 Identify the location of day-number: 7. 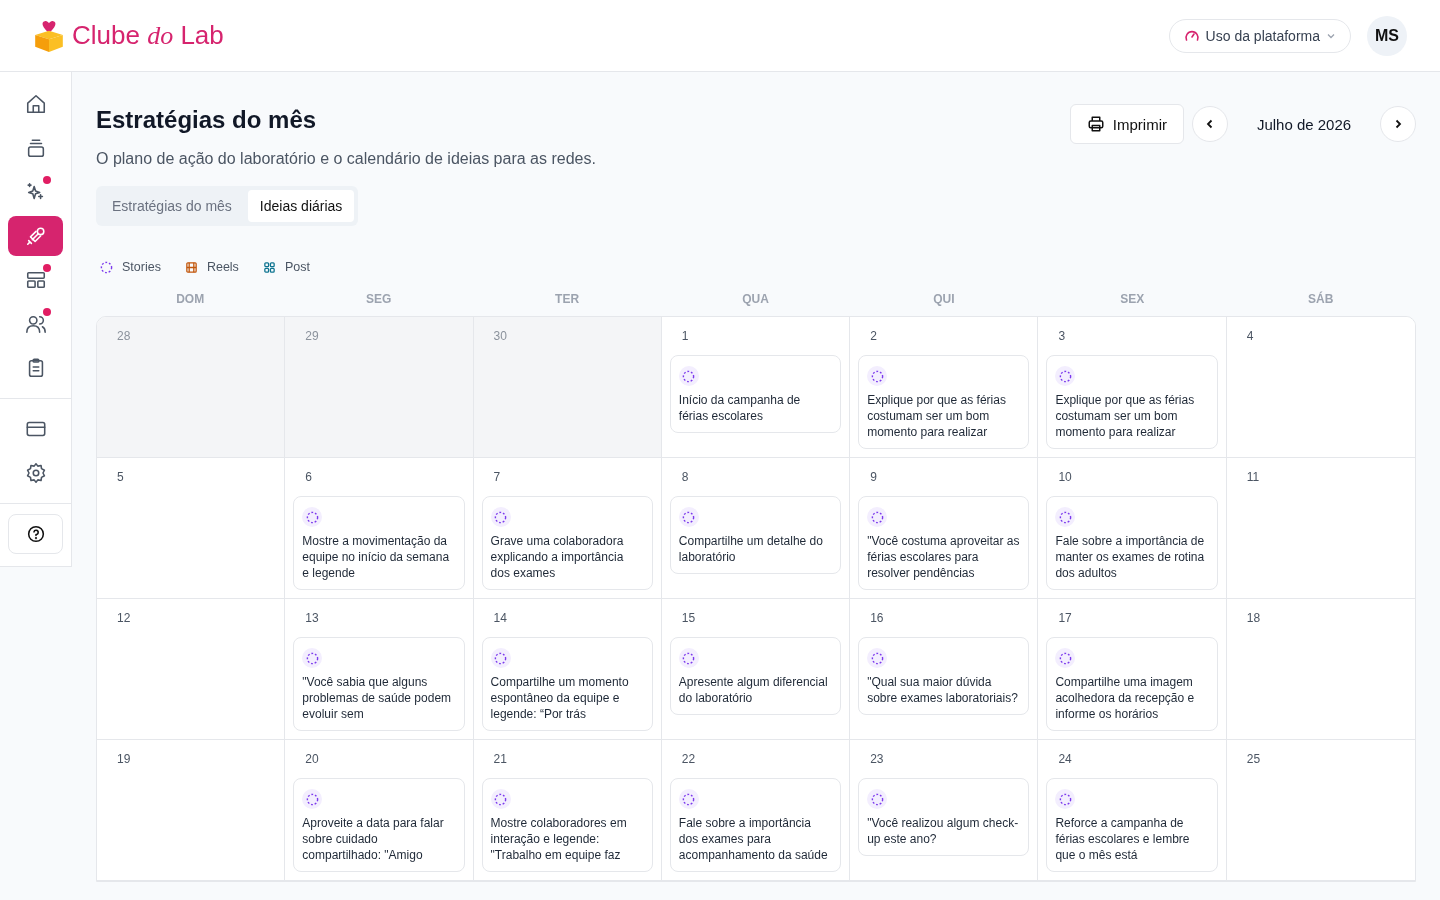
(497, 477).